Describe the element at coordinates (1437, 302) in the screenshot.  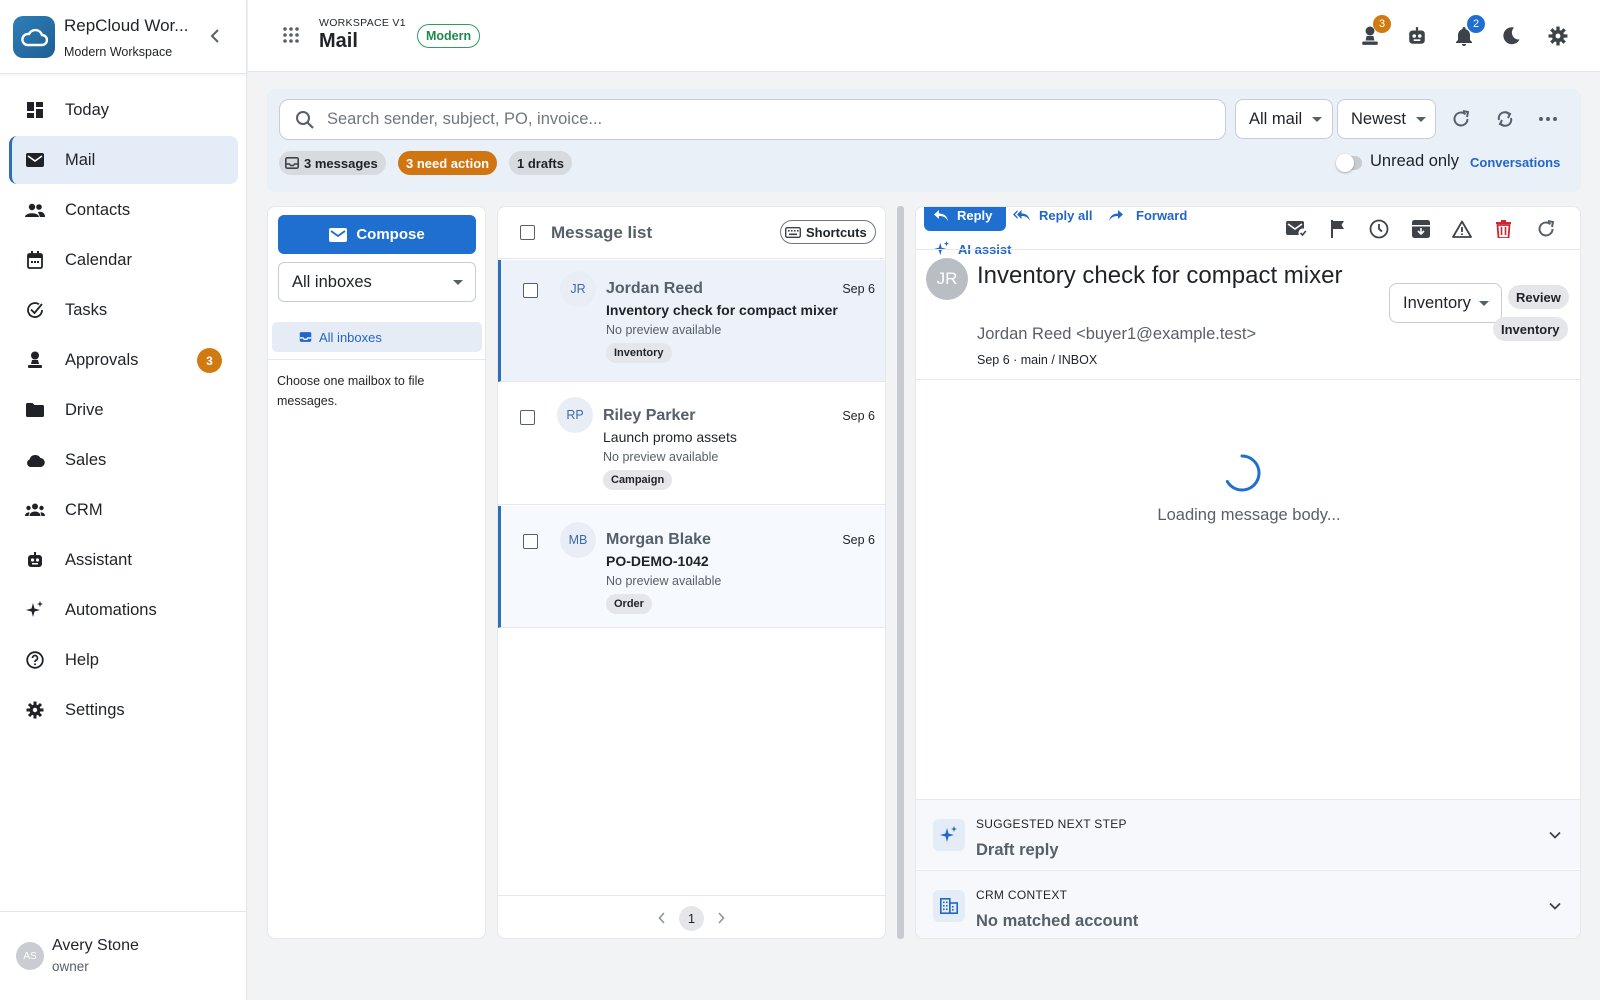
I see `category-value: Inventory` at that location.